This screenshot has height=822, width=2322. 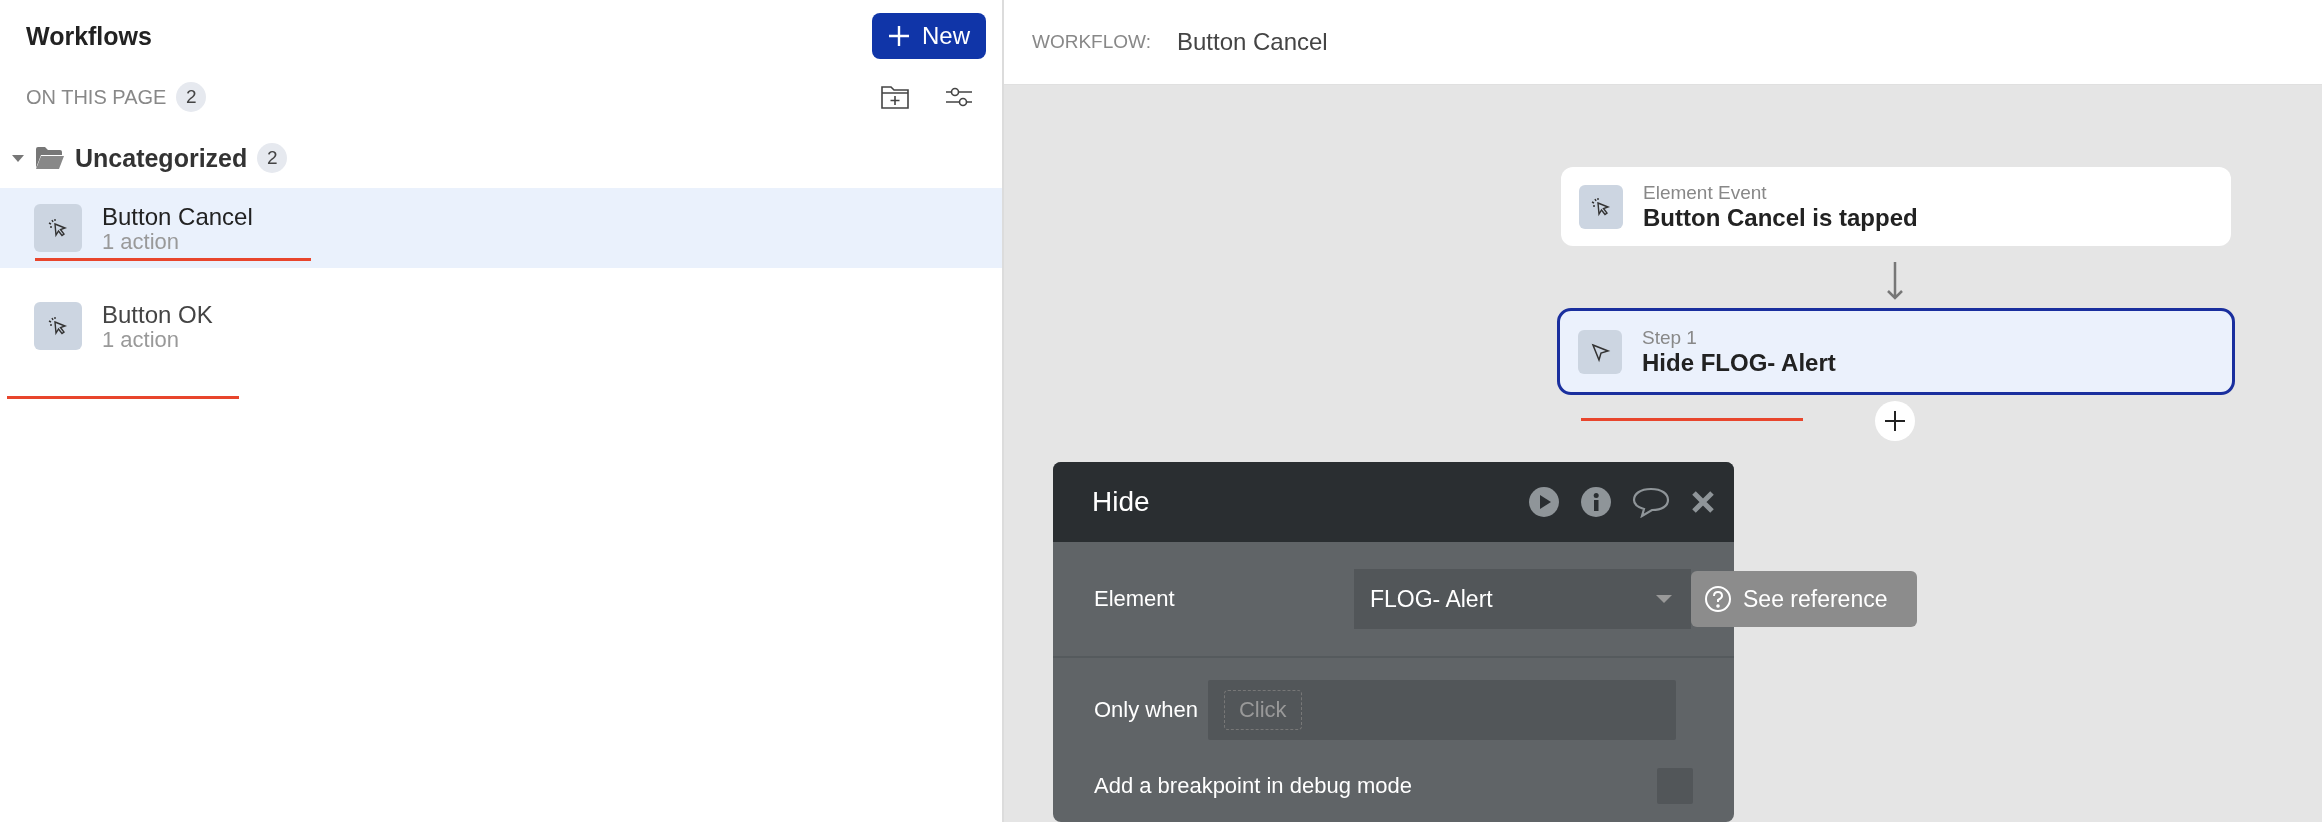 What do you see at coordinates (895, 97) in the screenshot?
I see `new-folder-icon` at bounding box center [895, 97].